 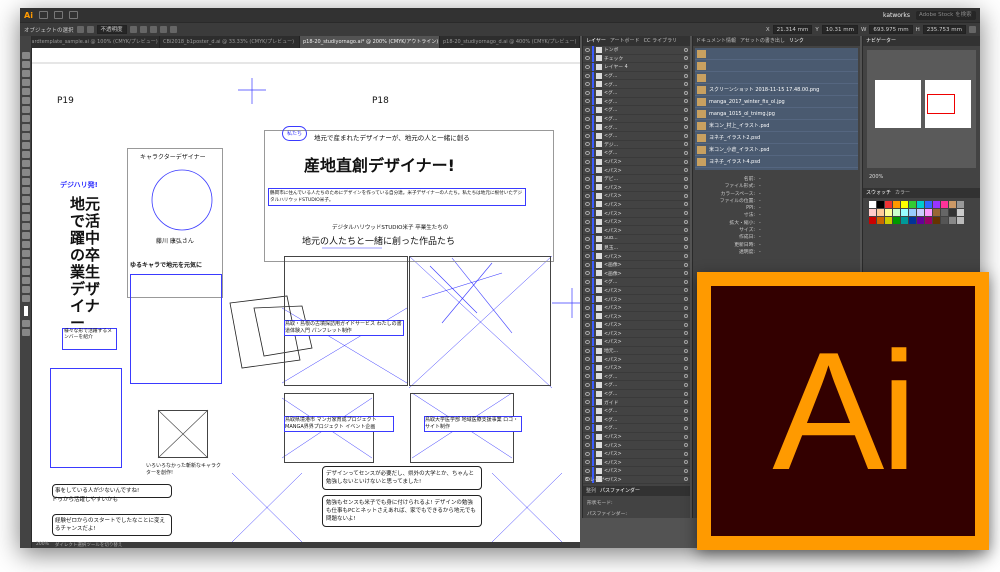 What do you see at coordinates (25, 271) in the screenshot?
I see `artboard-tool-icon` at bounding box center [25, 271].